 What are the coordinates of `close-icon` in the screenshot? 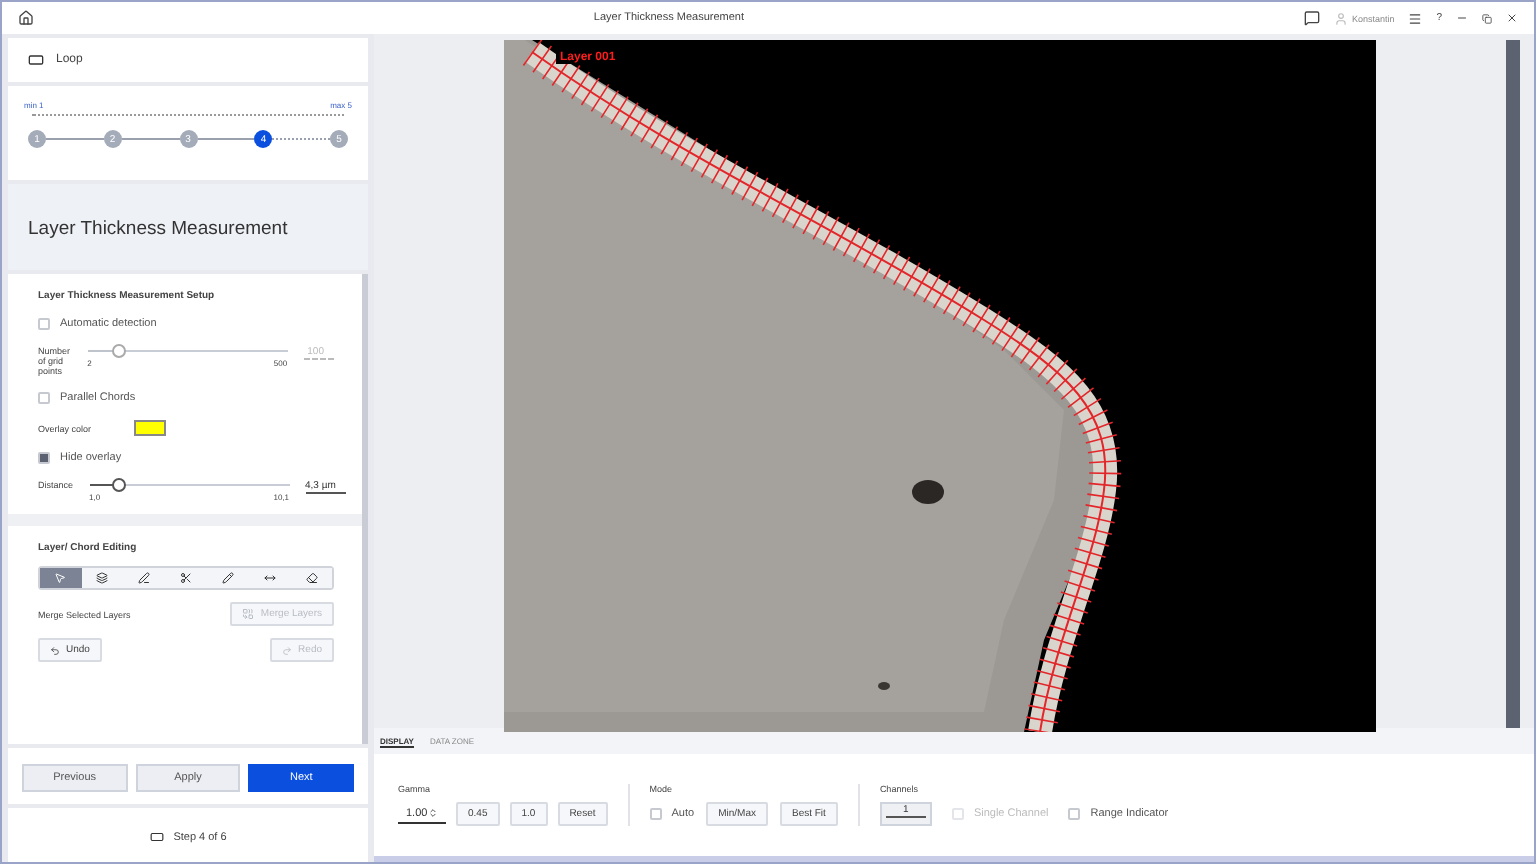 It's located at (1512, 18).